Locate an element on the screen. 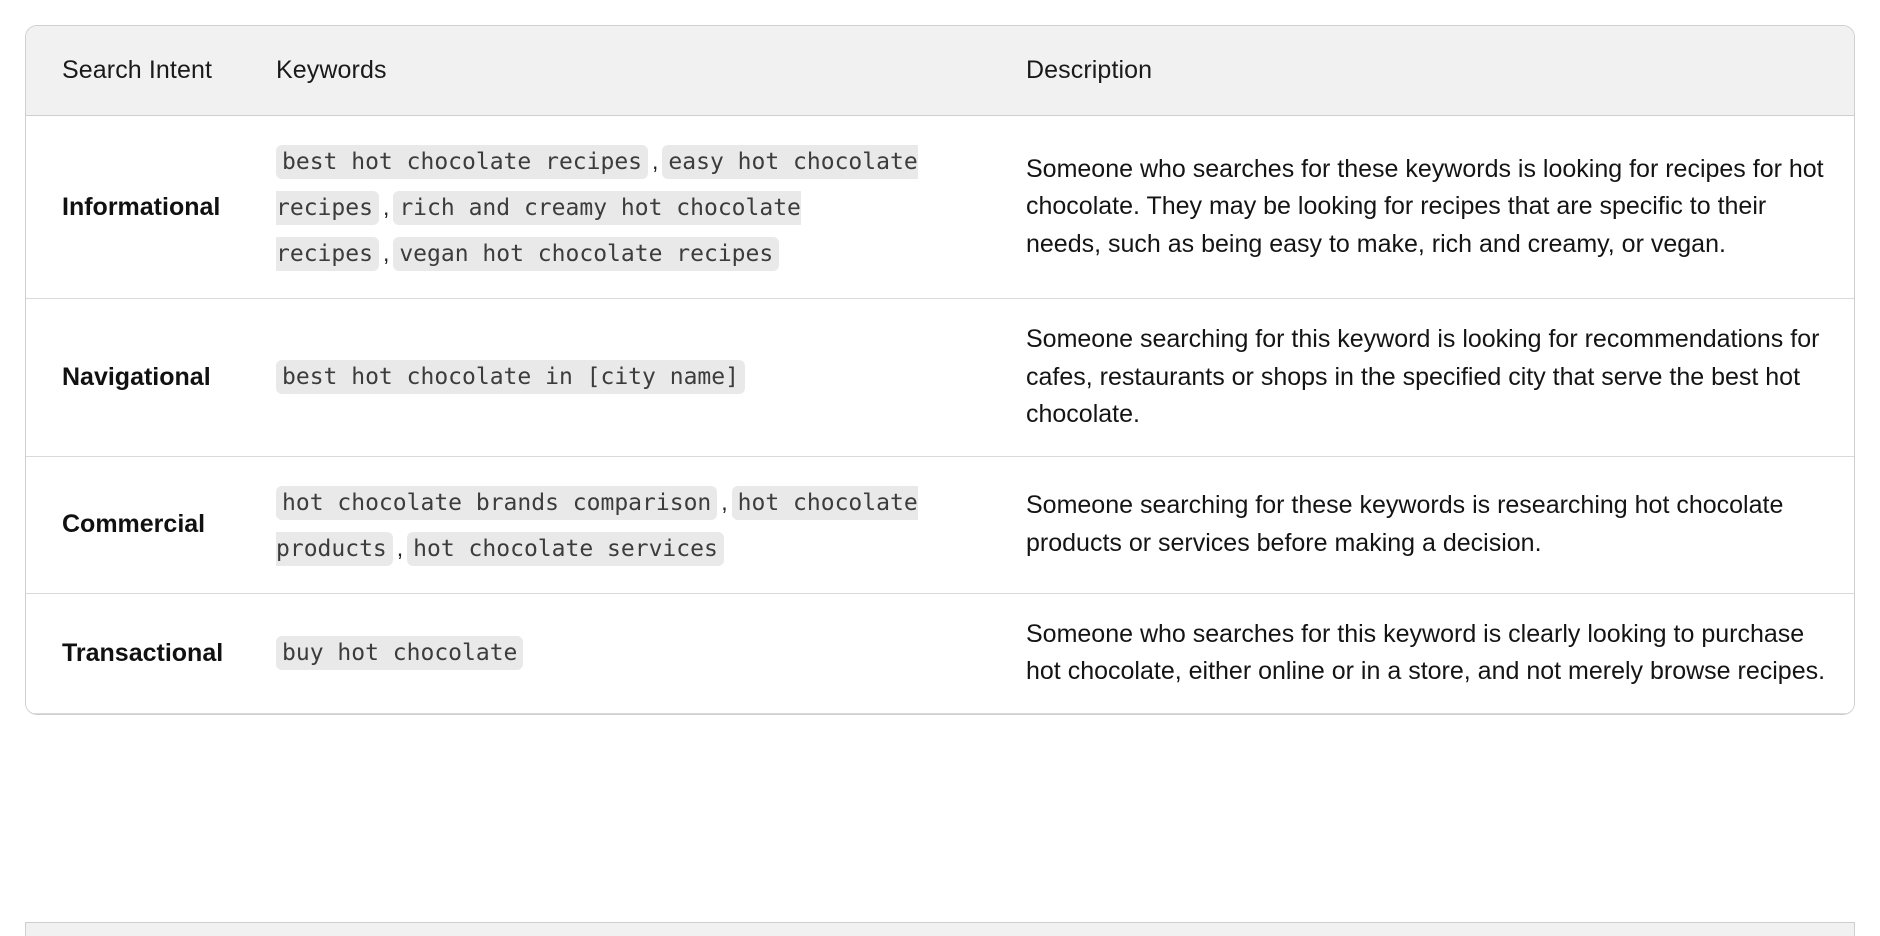 This screenshot has width=1880, height=936. keyword-chip: best hot chocolate recipes is located at coordinates (462, 162).